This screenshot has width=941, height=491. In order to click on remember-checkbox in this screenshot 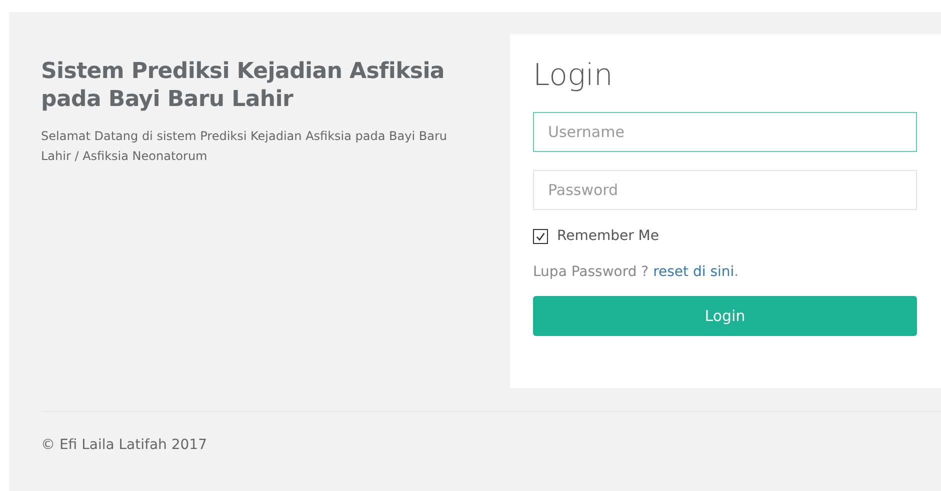, I will do `click(540, 236)`.